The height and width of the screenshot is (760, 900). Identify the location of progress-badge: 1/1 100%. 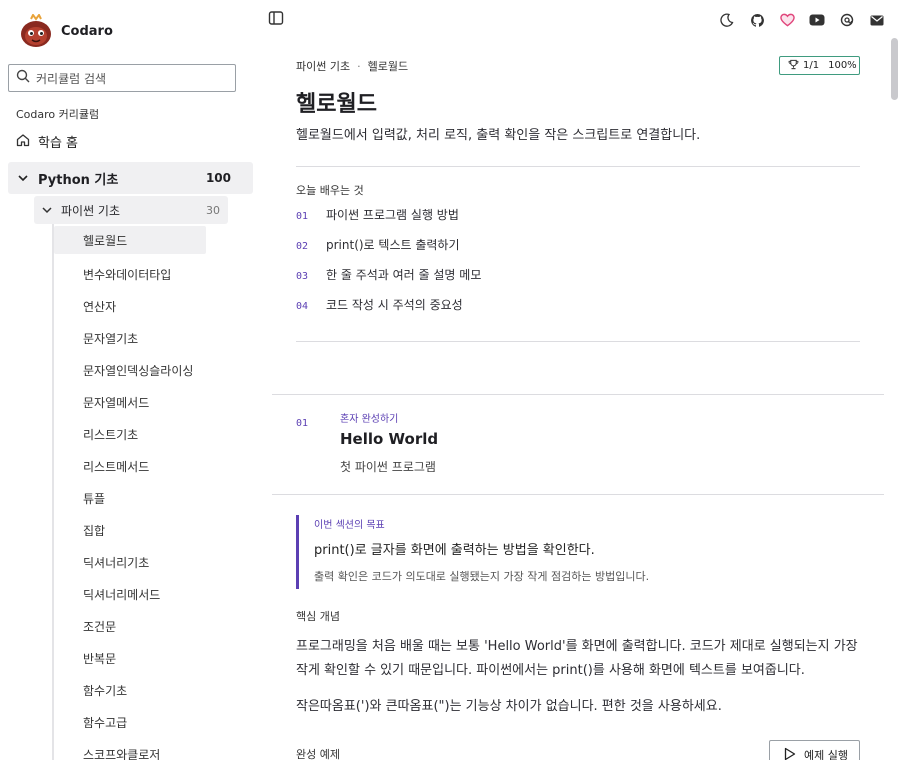
(819, 65).